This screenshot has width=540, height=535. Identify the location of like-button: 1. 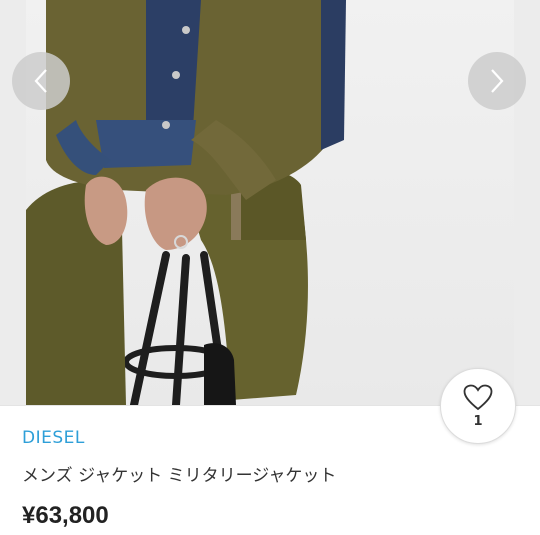
(478, 406).